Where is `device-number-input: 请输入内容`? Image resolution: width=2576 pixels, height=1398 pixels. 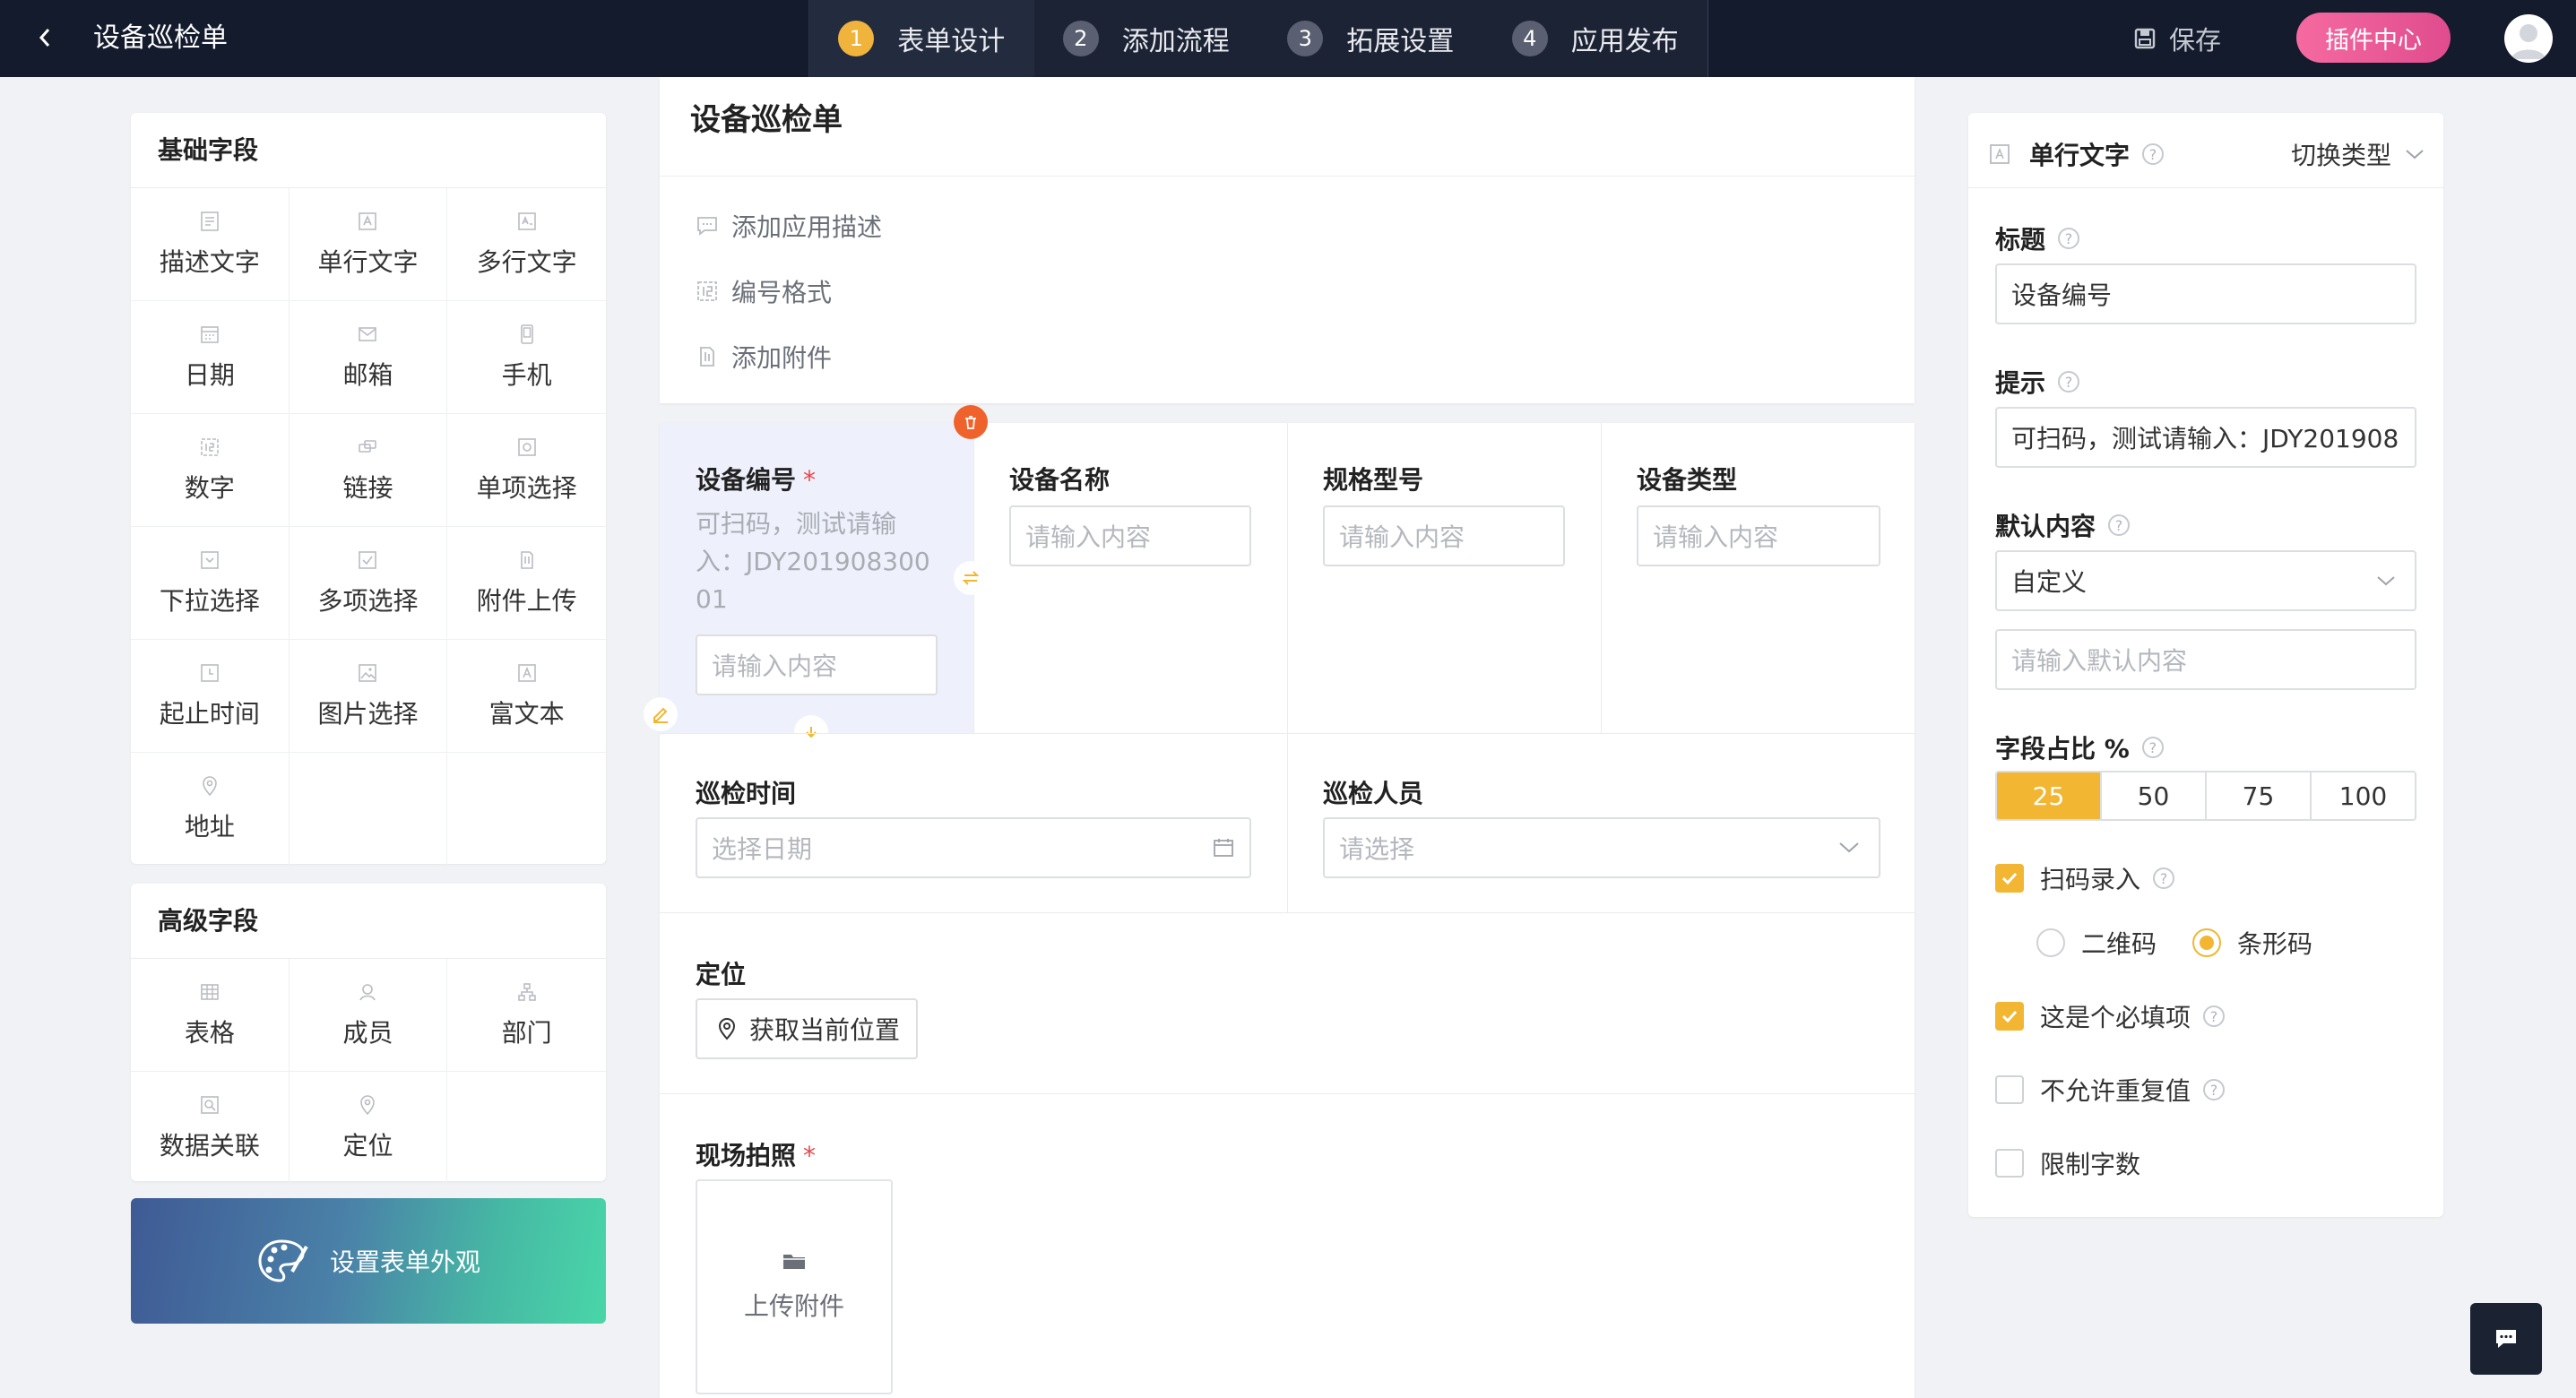
device-number-input: 请输入内容 is located at coordinates (817, 664).